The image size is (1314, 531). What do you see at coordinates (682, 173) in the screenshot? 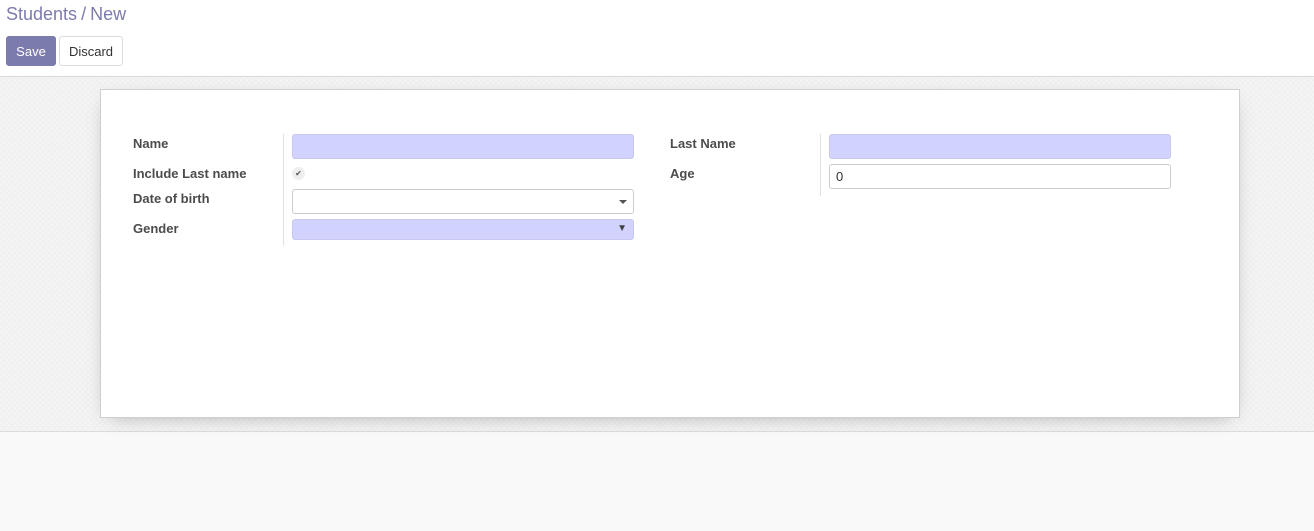
I see `age-label: Age` at bounding box center [682, 173].